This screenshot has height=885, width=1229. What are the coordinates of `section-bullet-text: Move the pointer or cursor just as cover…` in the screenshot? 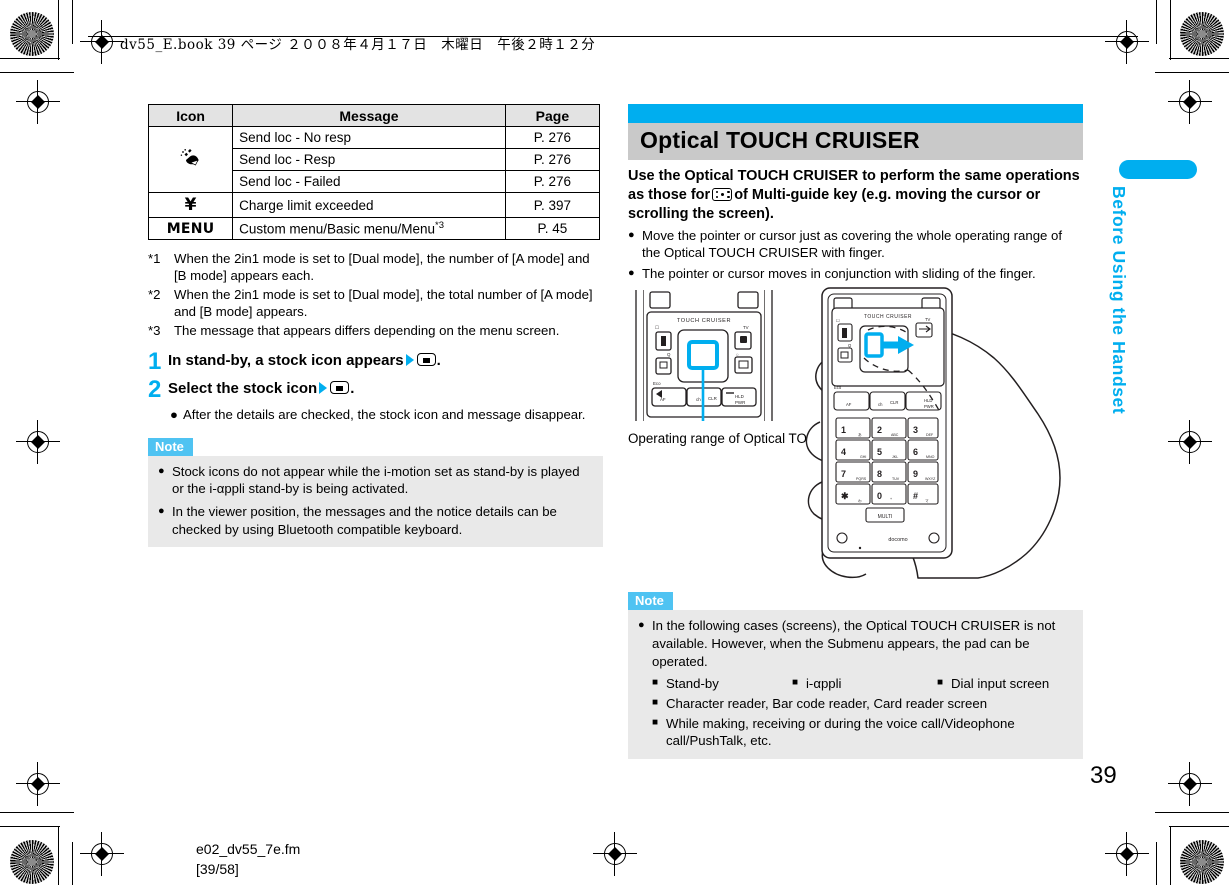 It's located at (852, 244).